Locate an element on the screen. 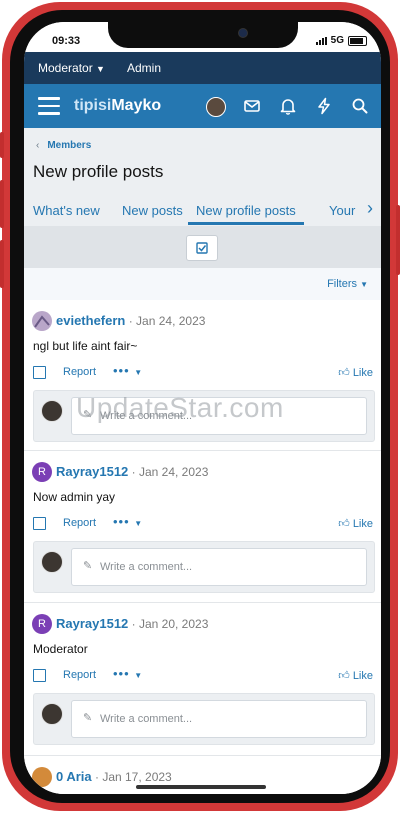 This screenshot has width=402, height=815. tab-your: Your is located at coordinates (342, 210).